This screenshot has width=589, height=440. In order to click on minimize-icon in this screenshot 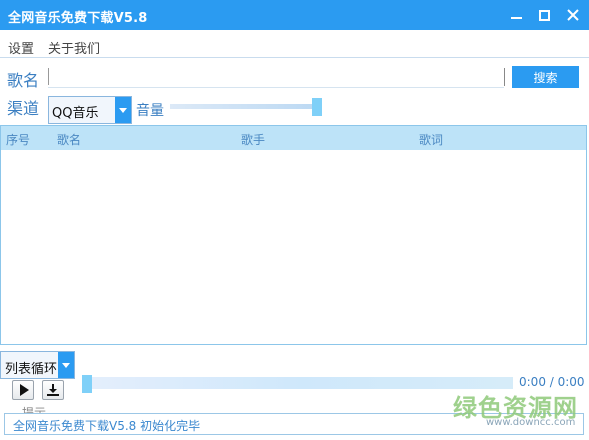, I will do `click(516, 18)`.